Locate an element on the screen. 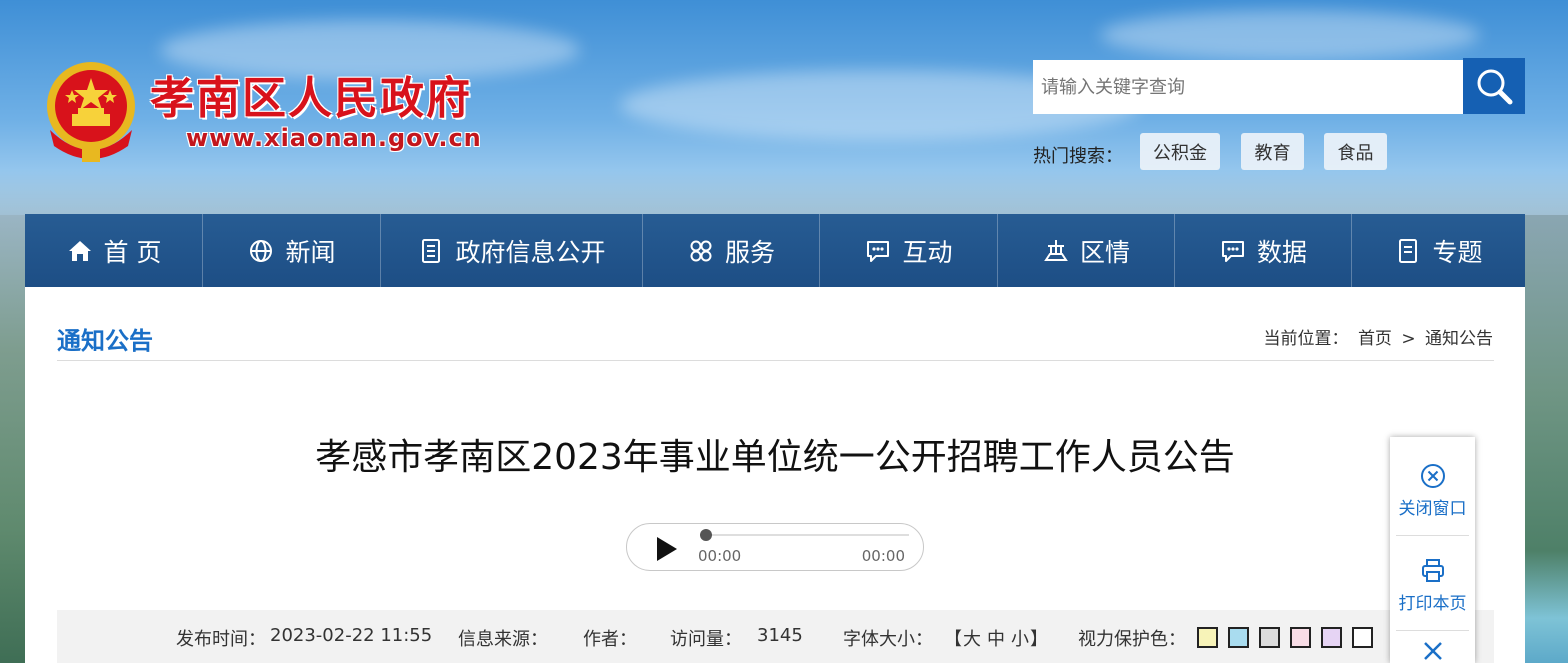 Image resolution: width=1568 pixels, height=663 pixels. font-size-bracket-open: 【 is located at coordinates (953, 639).